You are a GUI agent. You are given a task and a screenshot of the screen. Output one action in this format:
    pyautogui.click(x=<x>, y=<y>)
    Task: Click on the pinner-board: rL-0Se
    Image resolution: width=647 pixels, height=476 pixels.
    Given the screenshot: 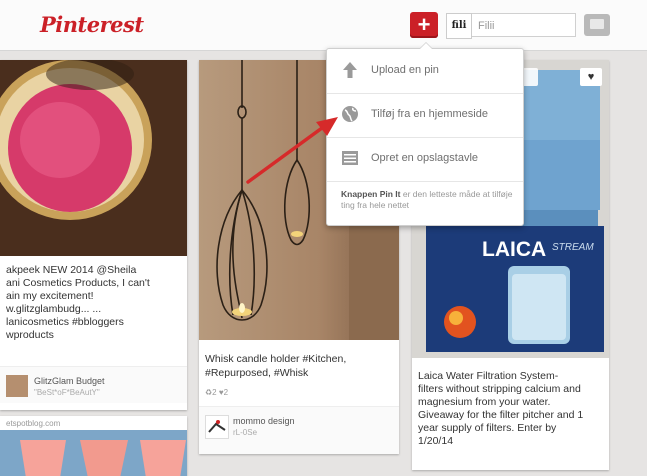 What is the action you would take?
    pyautogui.click(x=245, y=432)
    